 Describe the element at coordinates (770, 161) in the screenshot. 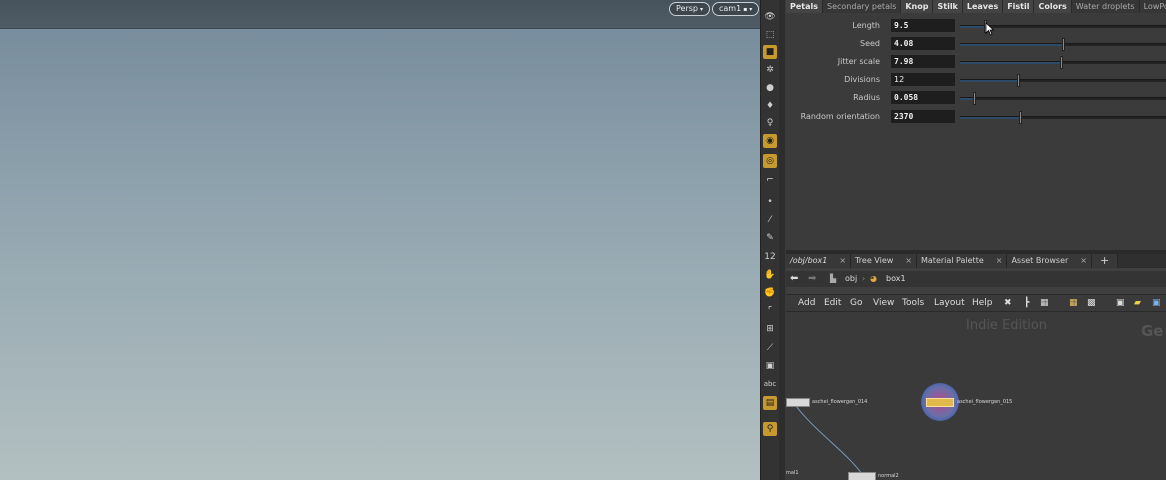

I see `render-icon: ◎` at that location.